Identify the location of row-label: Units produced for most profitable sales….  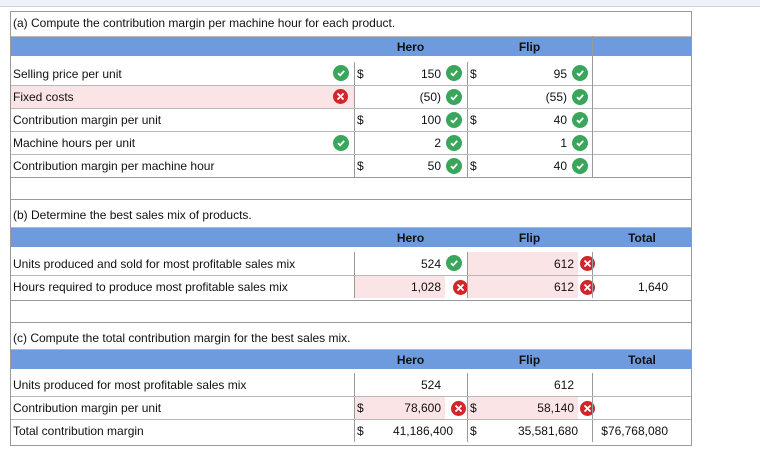
(130, 384).